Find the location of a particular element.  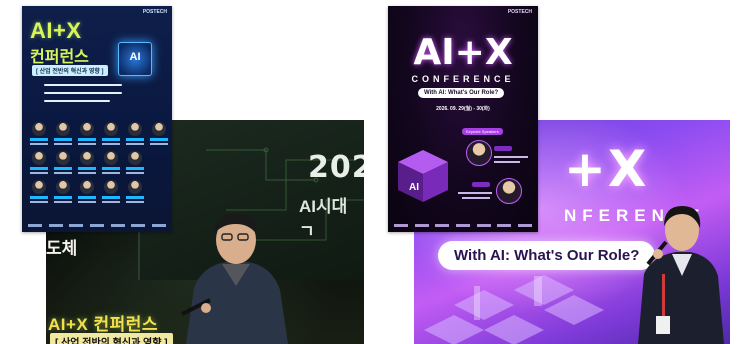

stage-banner-title: AI+X 컨퍼런스 is located at coordinates (103, 324).